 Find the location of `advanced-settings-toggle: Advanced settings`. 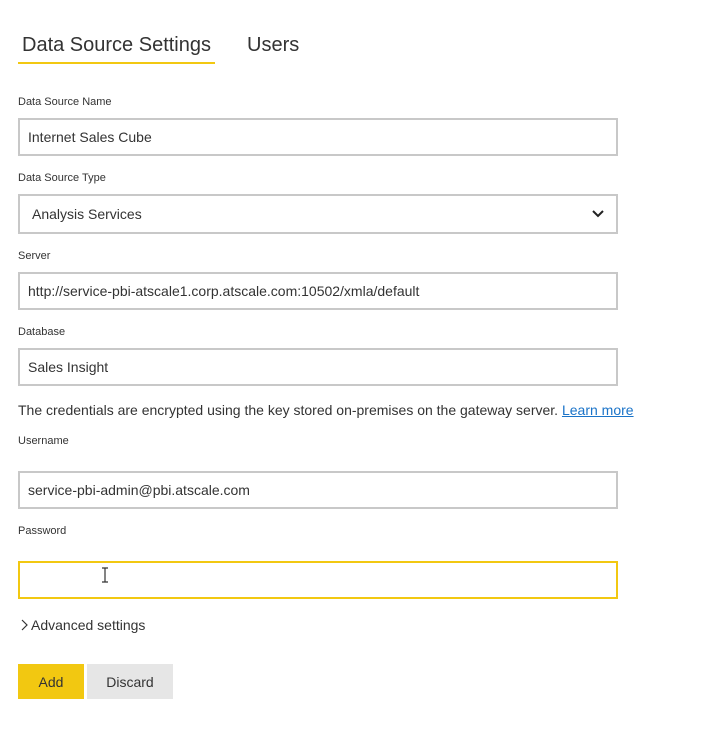

advanced-settings-toggle: Advanced settings is located at coordinates (82, 625).